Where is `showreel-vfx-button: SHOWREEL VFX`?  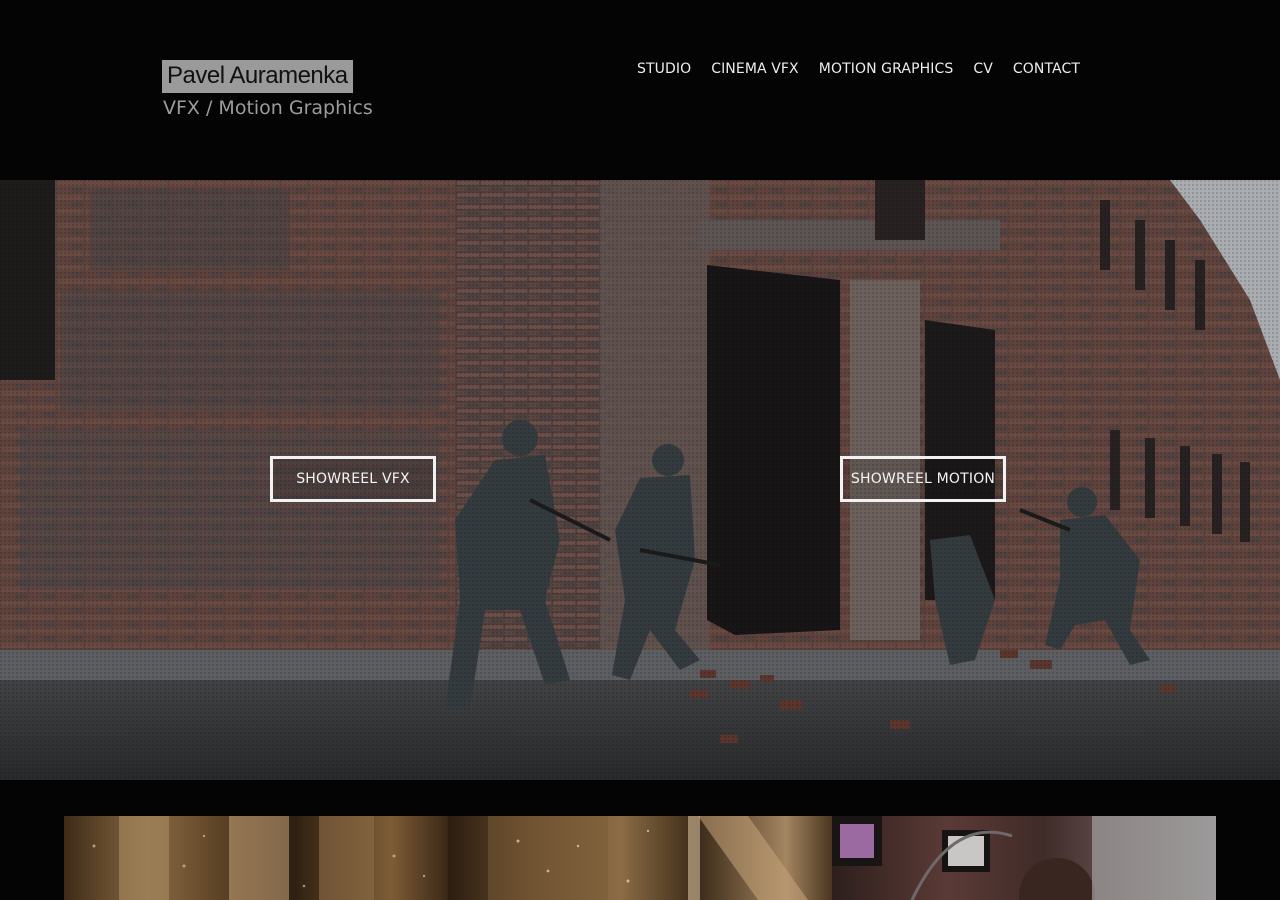
showreel-vfx-button: SHOWREEL VFX is located at coordinates (353, 479).